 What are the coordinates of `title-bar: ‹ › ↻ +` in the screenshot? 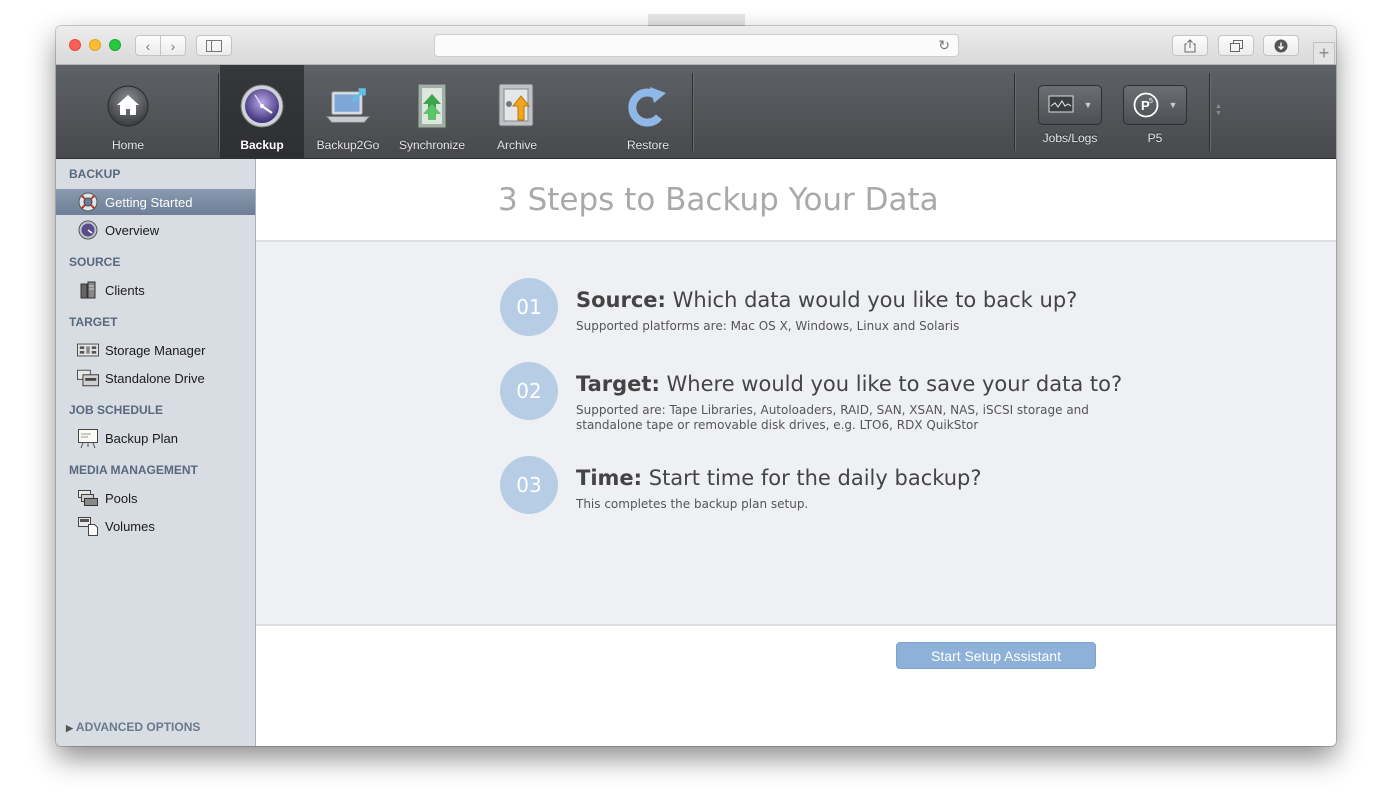 It's located at (696, 45).